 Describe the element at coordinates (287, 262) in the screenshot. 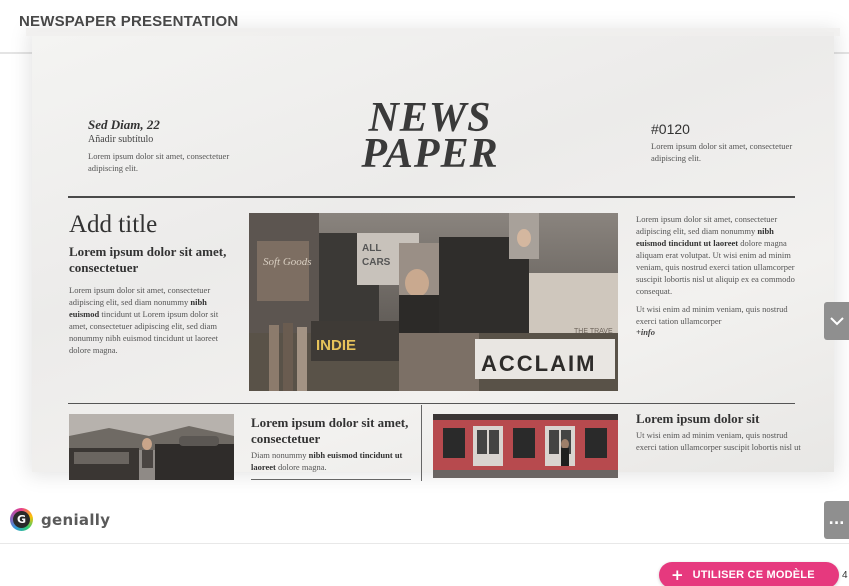

I see `sign-soft-goods: Soft Goods` at that location.